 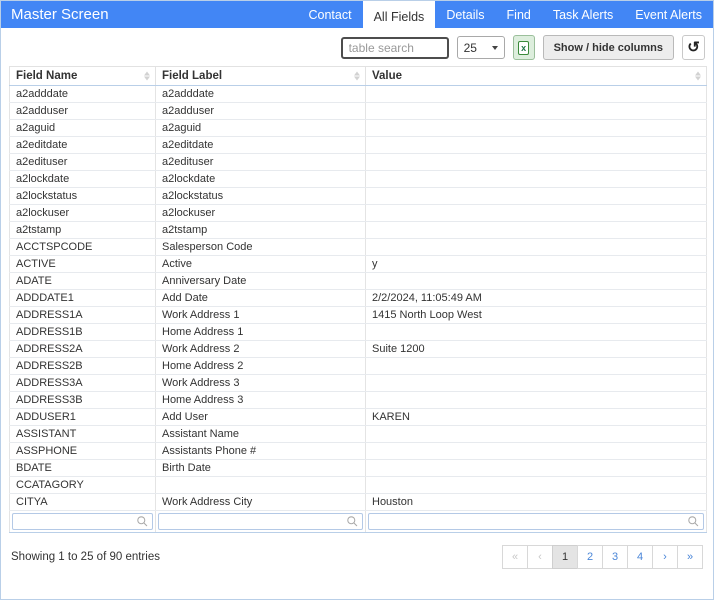 What do you see at coordinates (260, 417) in the screenshot?
I see `table-cell: Add User` at bounding box center [260, 417].